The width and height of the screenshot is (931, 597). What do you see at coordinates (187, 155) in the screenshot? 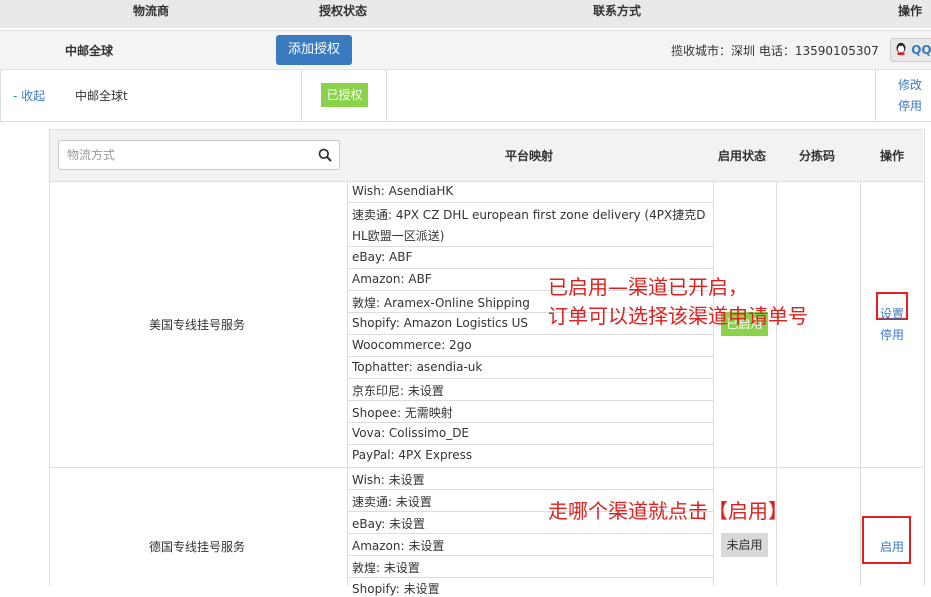
I see `search-input` at bounding box center [187, 155].